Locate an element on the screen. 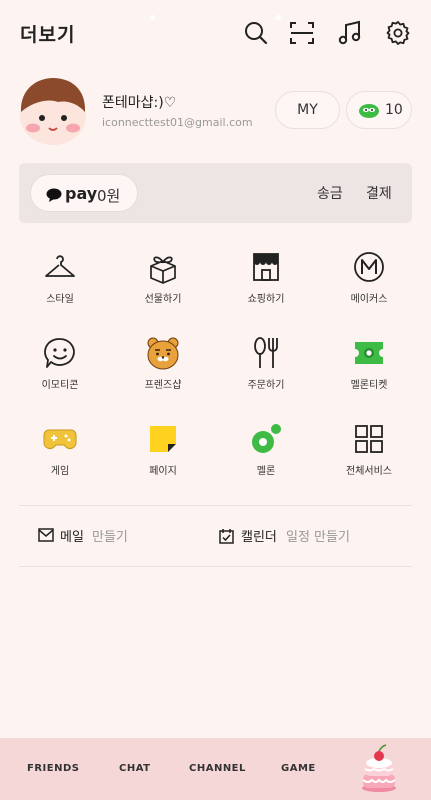 The width and height of the screenshot is (431, 800). calendar-label: 캘린더 is located at coordinates (259, 537).